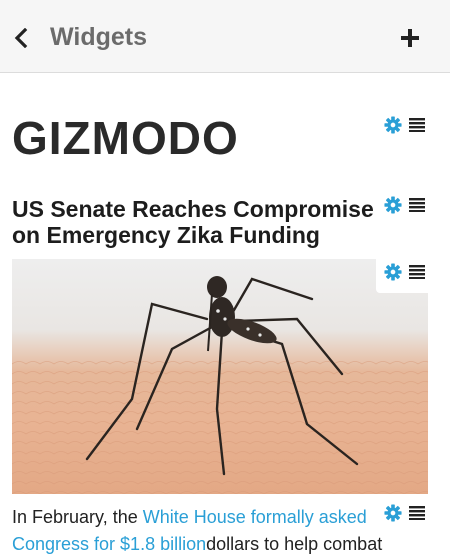  I want to click on headline-line-2: on Emergency Zika Funding, so click(166, 235).